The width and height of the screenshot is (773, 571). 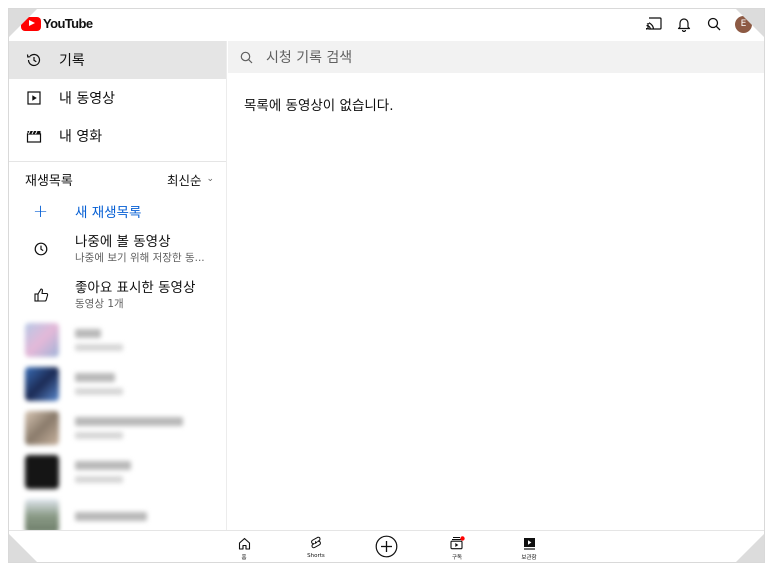 What do you see at coordinates (34, 136) in the screenshot?
I see `clapperboard-icon` at bounding box center [34, 136].